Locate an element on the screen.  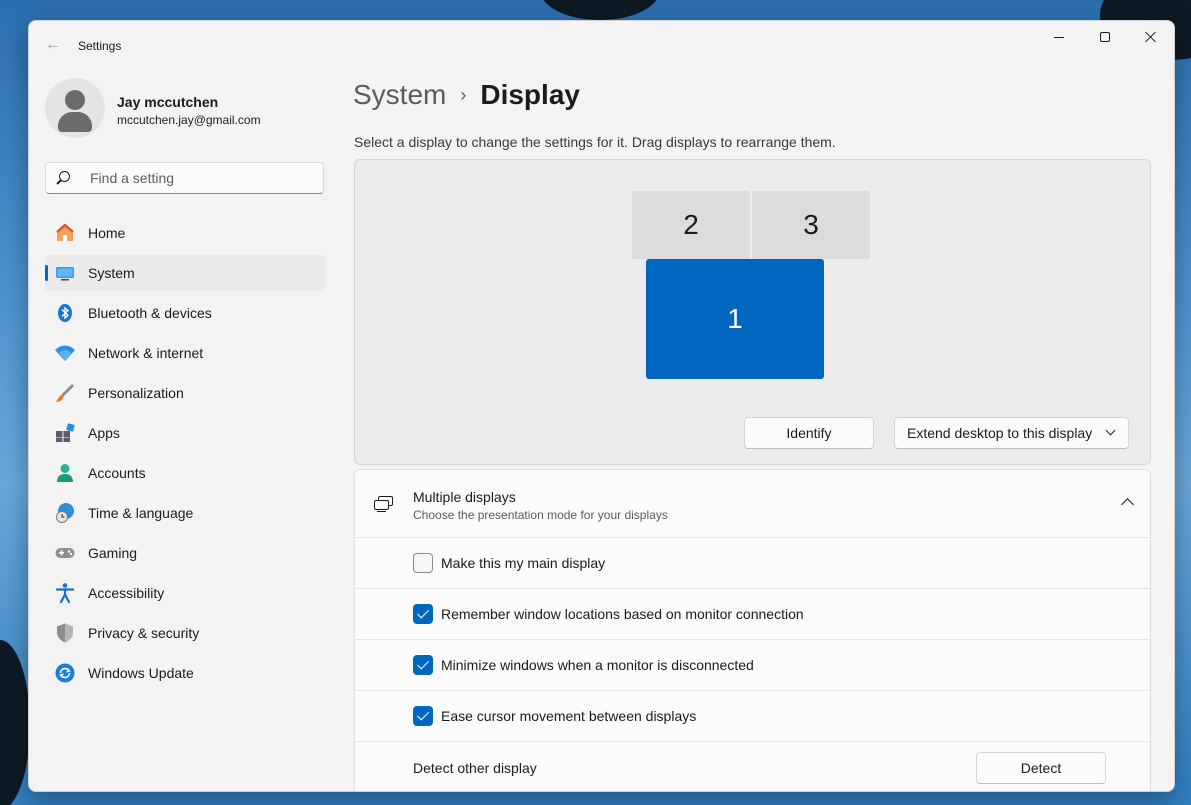
apps-icon is located at coordinates (65, 433).